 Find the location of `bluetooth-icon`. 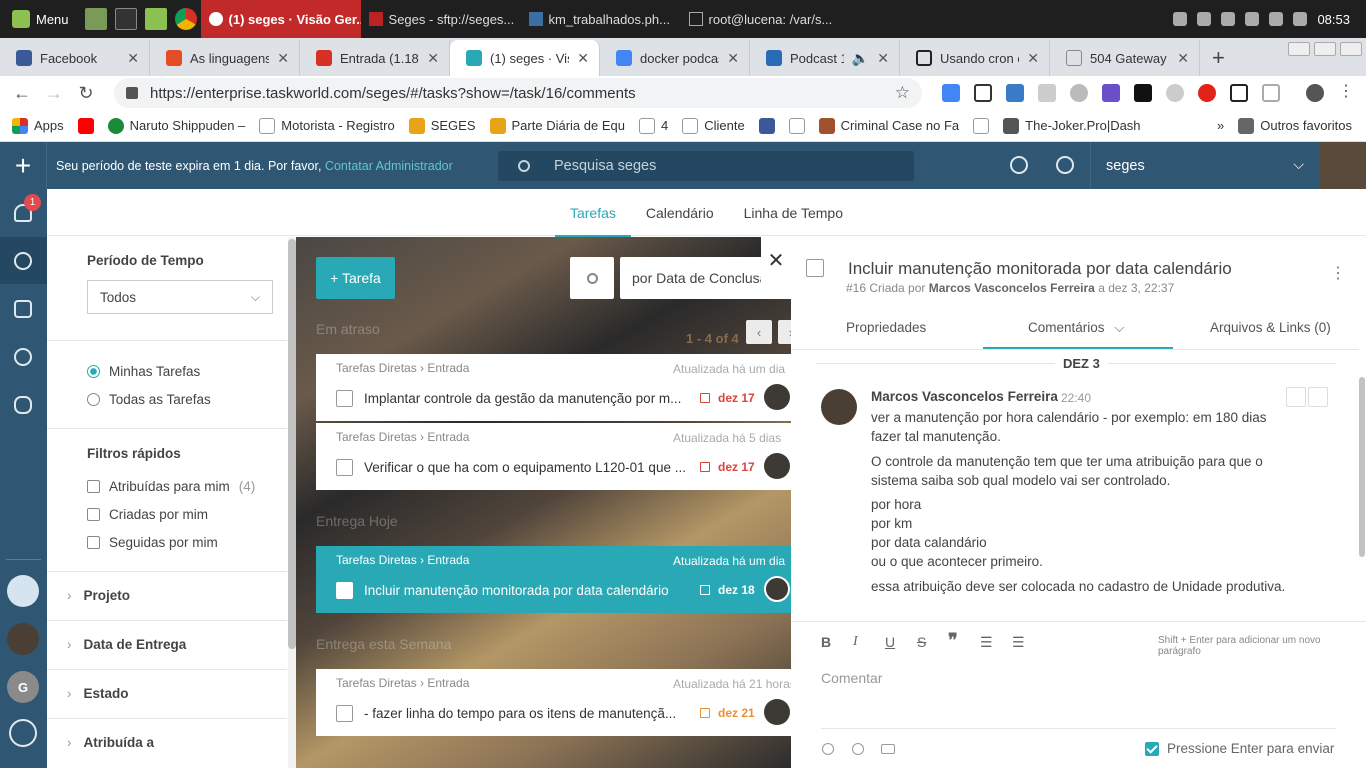

bluetooth-icon is located at coordinates (1204, 19).